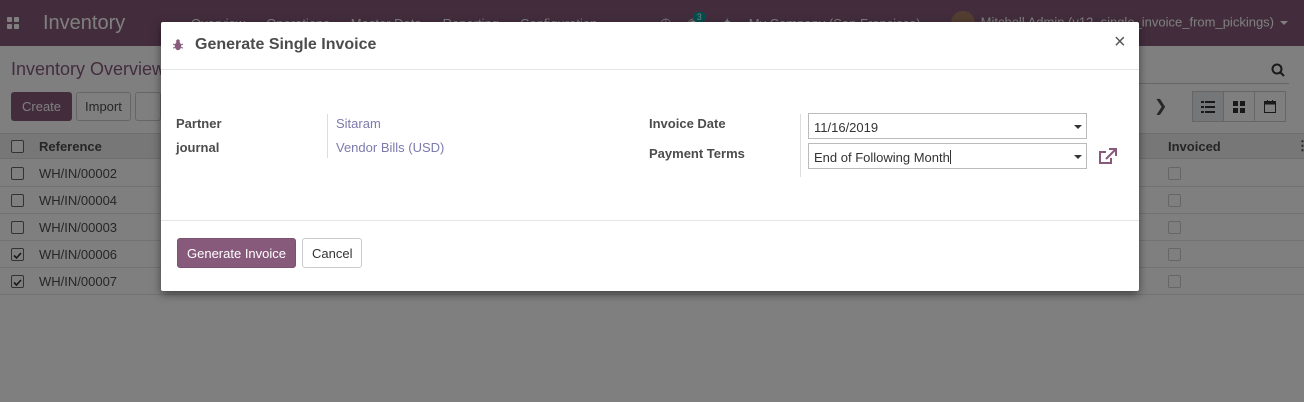 The image size is (1304, 402). What do you see at coordinates (846, 127) in the screenshot?
I see `invoice-date-value: 11/16/2019` at bounding box center [846, 127].